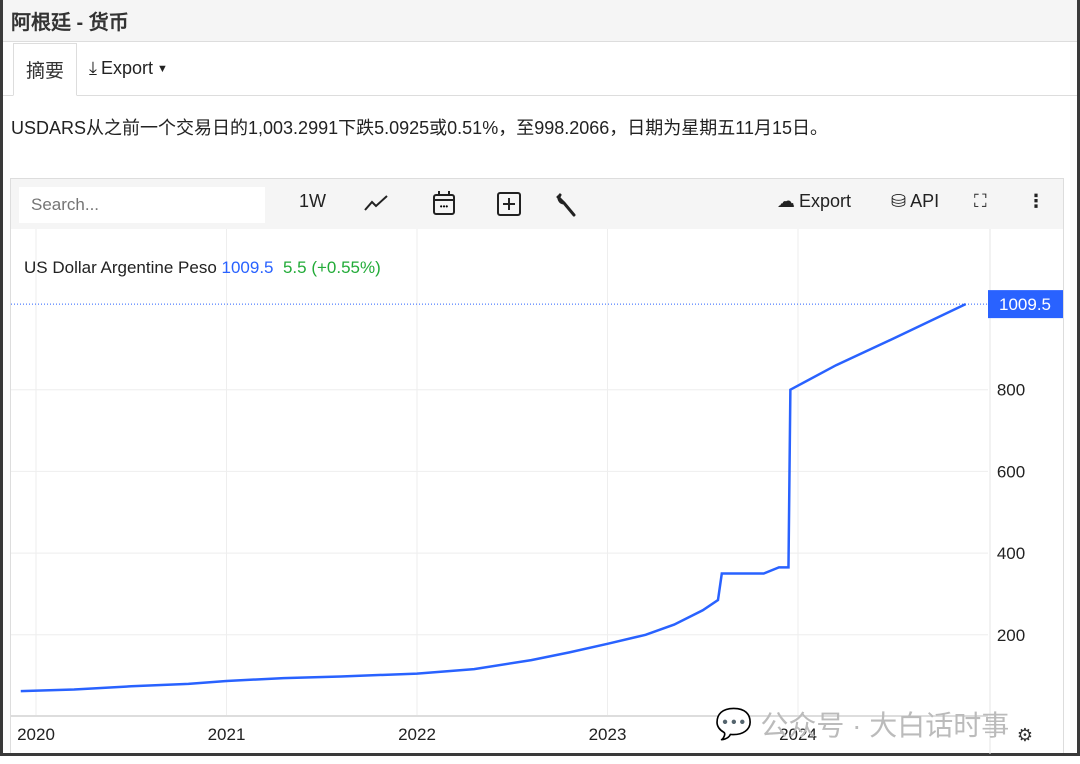 The height and width of the screenshot is (764, 1080). What do you see at coordinates (1025, 304) in the screenshot?
I see `last-price-label: 1009.5` at bounding box center [1025, 304].